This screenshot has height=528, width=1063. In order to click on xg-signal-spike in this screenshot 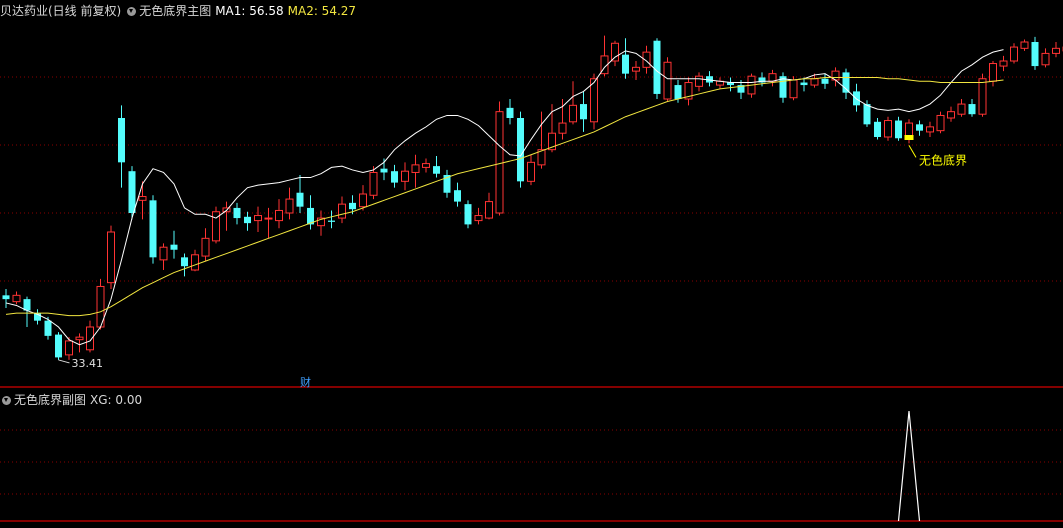, I will do `click(909, 466)`.